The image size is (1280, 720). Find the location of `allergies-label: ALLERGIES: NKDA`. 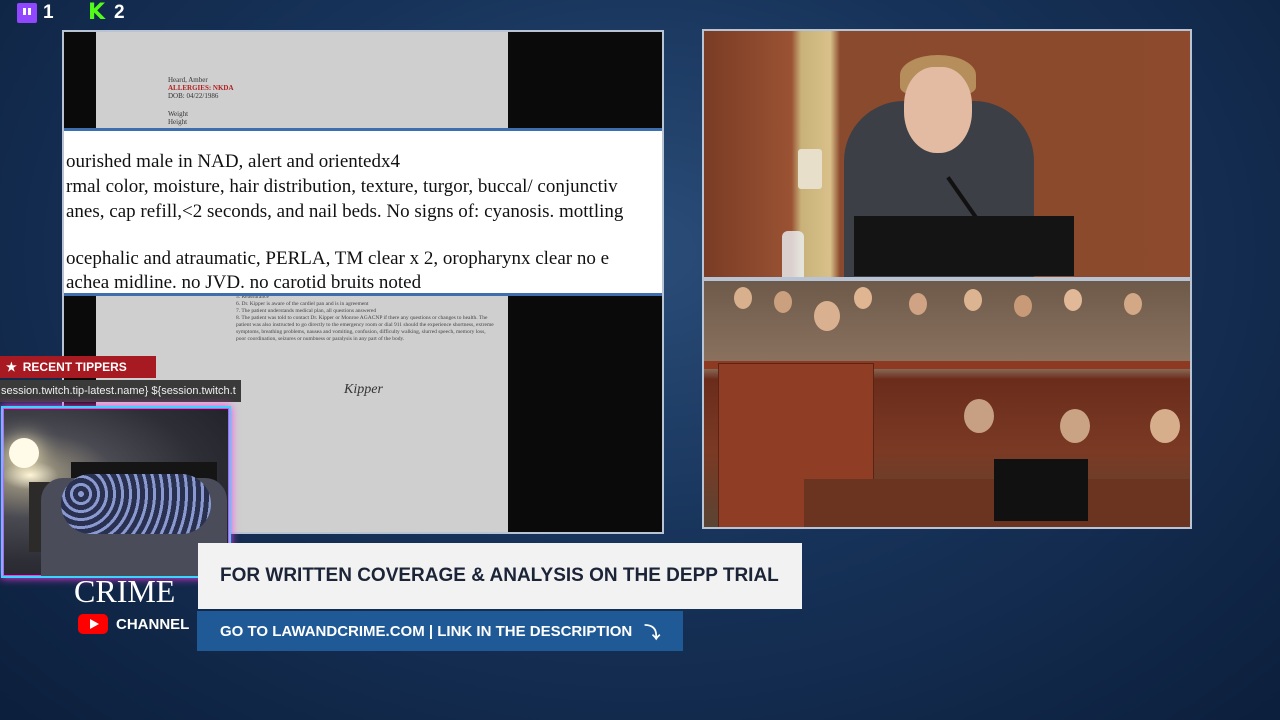

allergies-label: ALLERGIES: NKDA is located at coordinates (201, 88).